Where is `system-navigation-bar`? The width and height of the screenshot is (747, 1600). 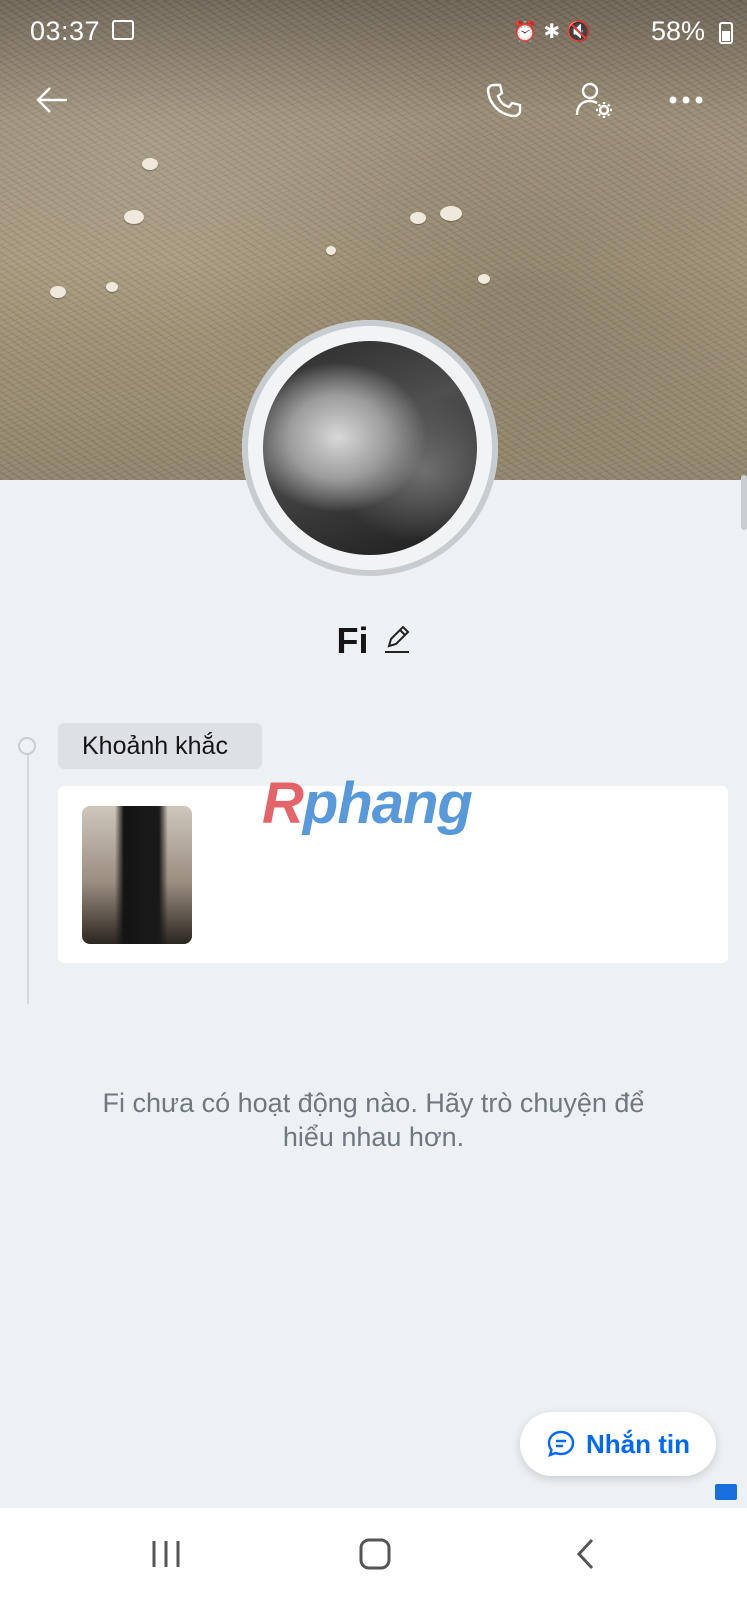
system-navigation-bar is located at coordinates (373, 1554).